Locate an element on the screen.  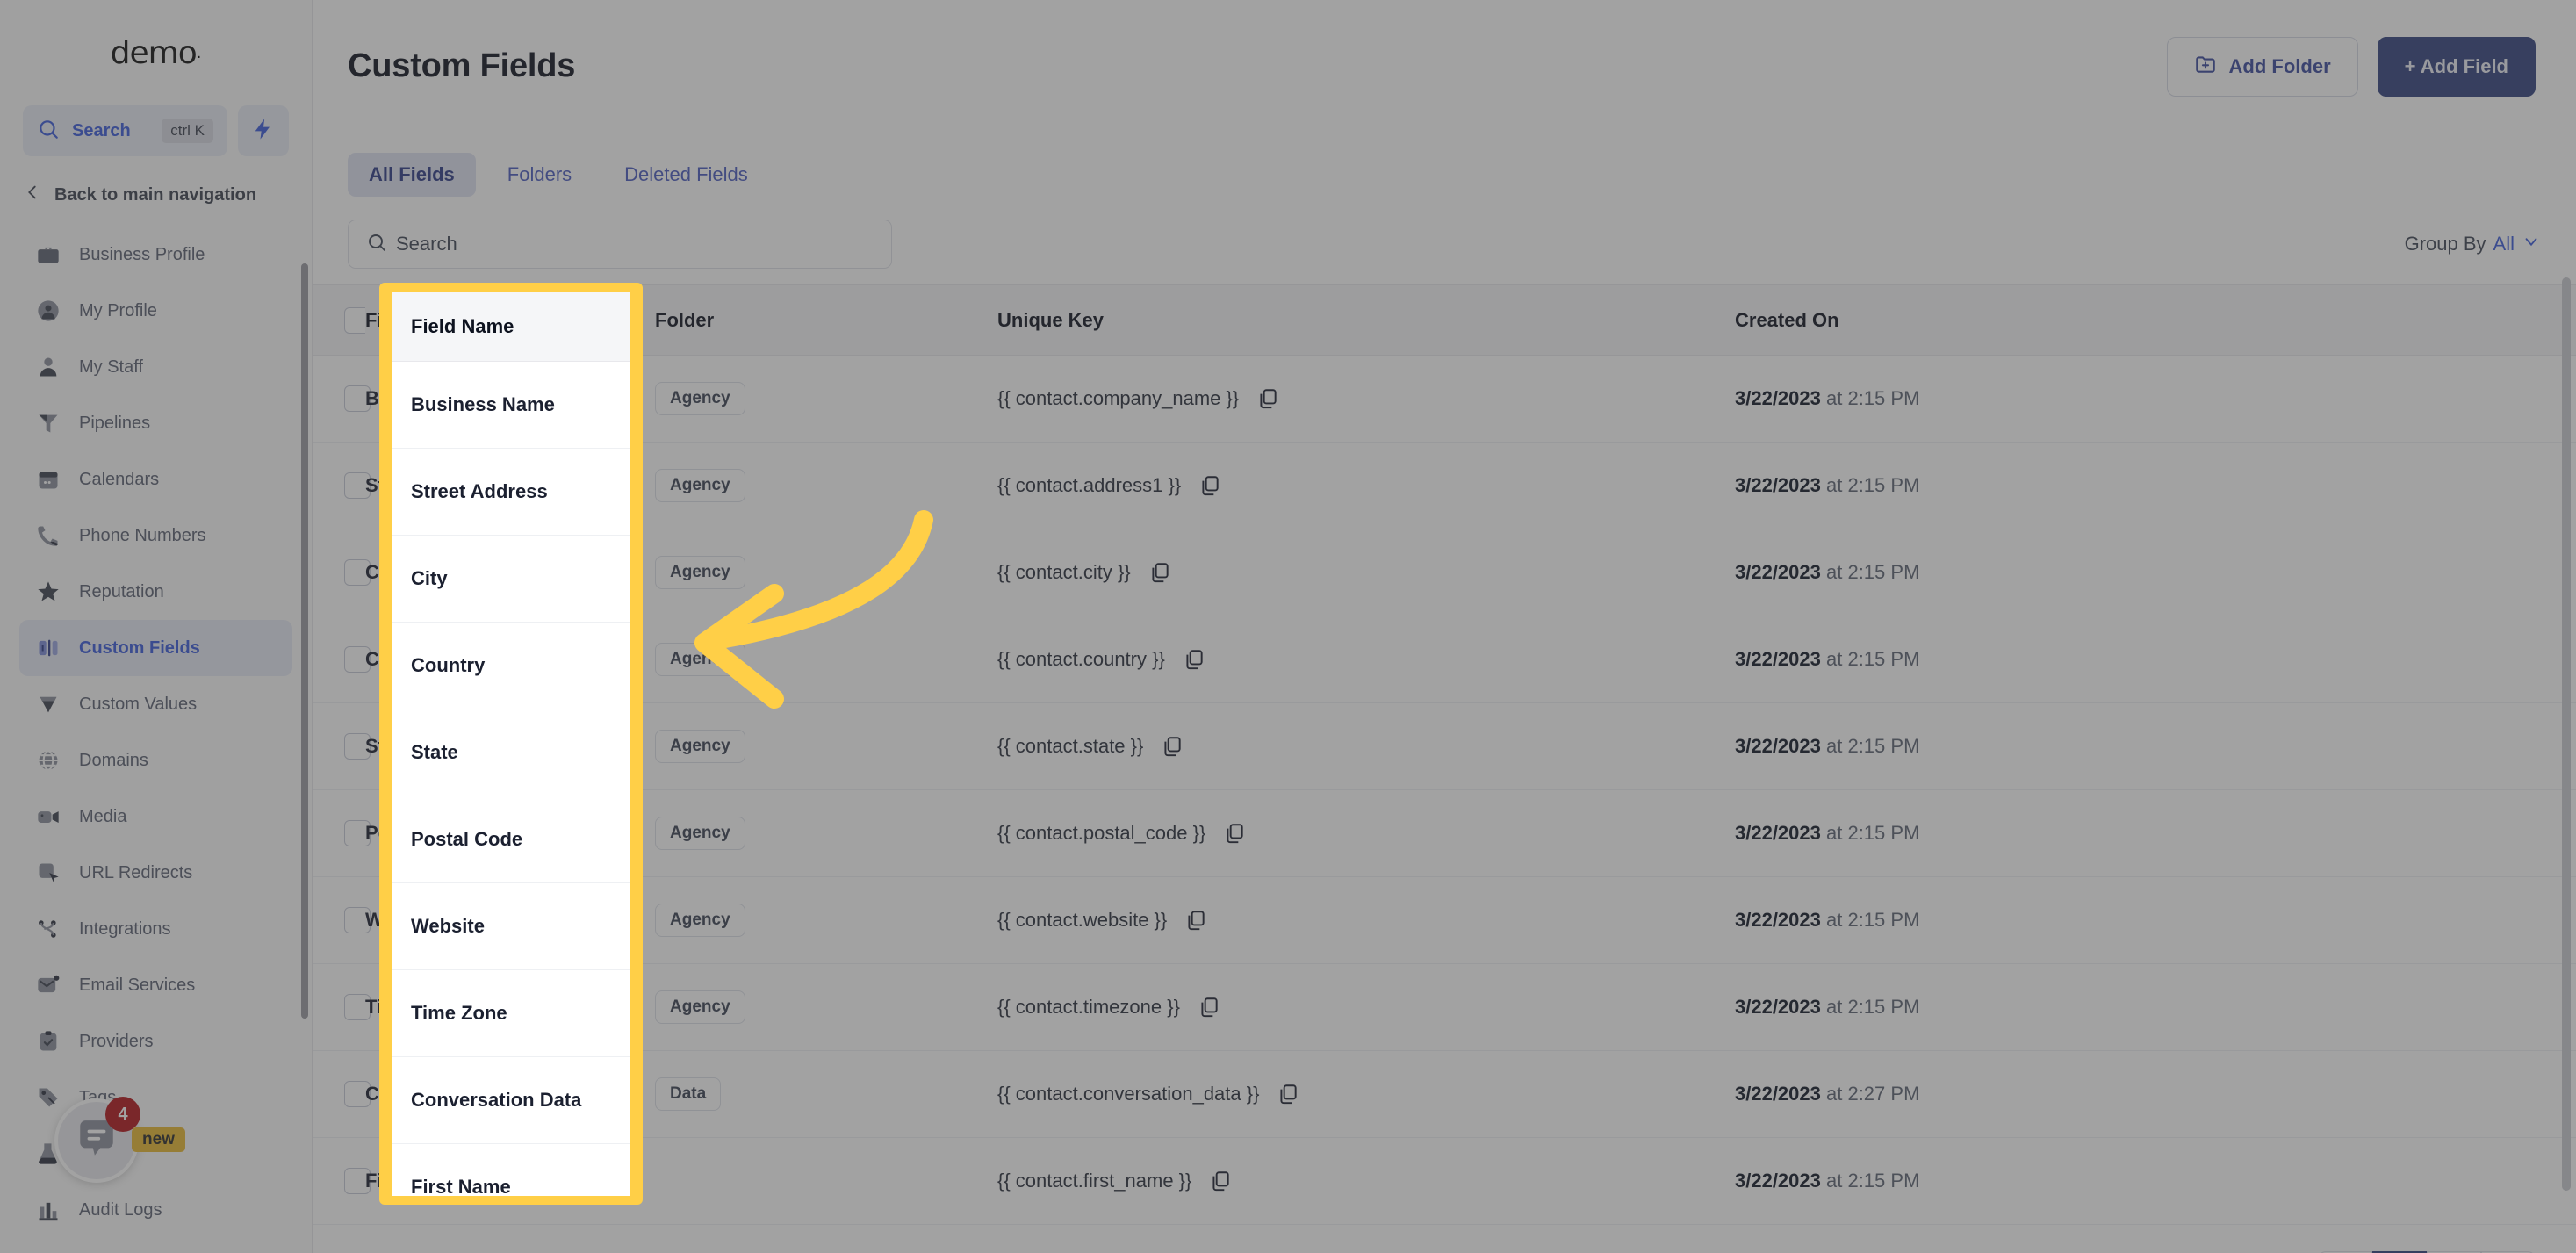
sidebar-item-email-services: Email Services is located at coordinates (155, 985).